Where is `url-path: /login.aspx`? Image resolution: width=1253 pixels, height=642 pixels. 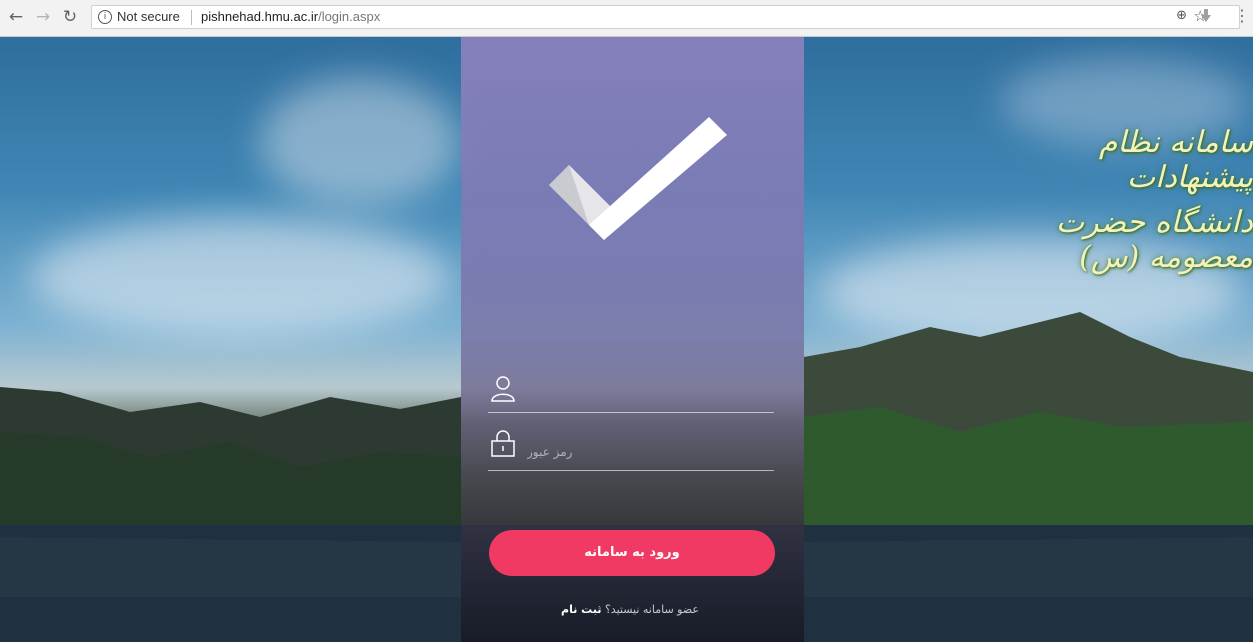
url-path: /login.aspx is located at coordinates (349, 16).